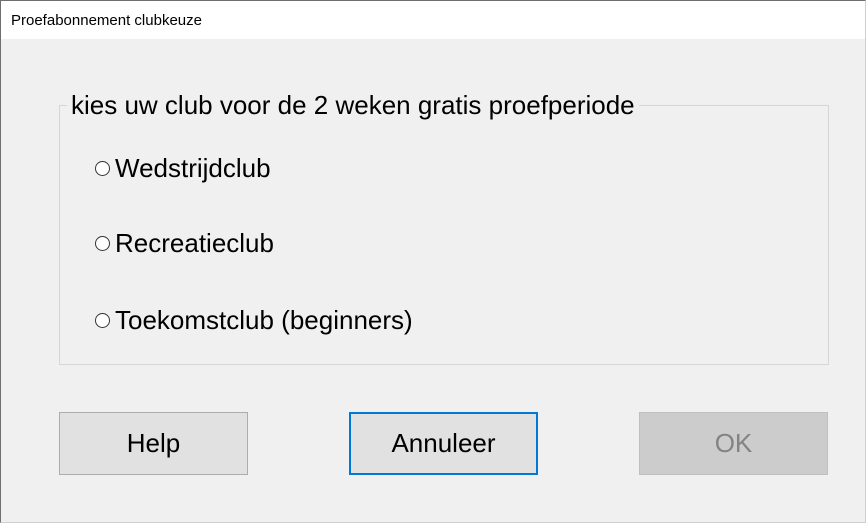 The width and height of the screenshot is (866, 523). What do you see at coordinates (153, 443) in the screenshot?
I see `help-button: Help` at bounding box center [153, 443].